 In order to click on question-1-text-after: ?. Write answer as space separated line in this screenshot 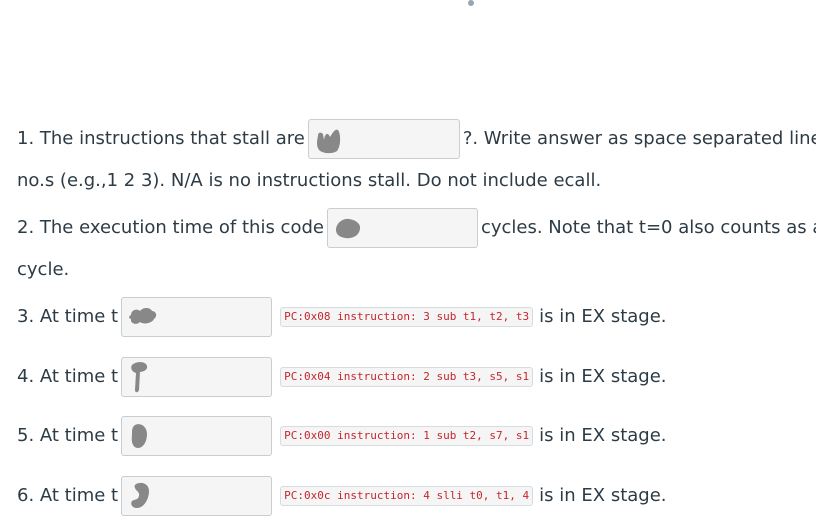, I will do `click(639, 138)`.